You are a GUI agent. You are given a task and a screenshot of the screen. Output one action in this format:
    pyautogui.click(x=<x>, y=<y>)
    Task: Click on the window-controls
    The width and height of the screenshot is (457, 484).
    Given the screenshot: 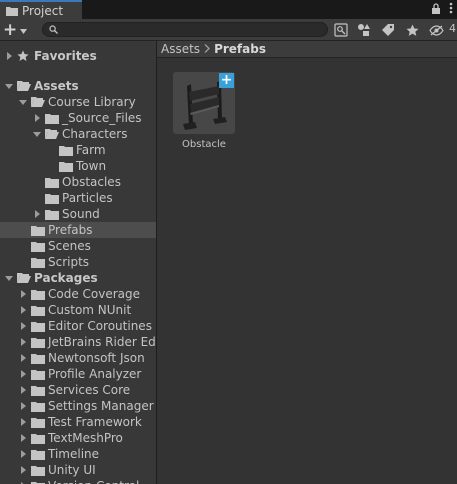 What is the action you would take?
    pyautogui.click(x=442, y=9)
    